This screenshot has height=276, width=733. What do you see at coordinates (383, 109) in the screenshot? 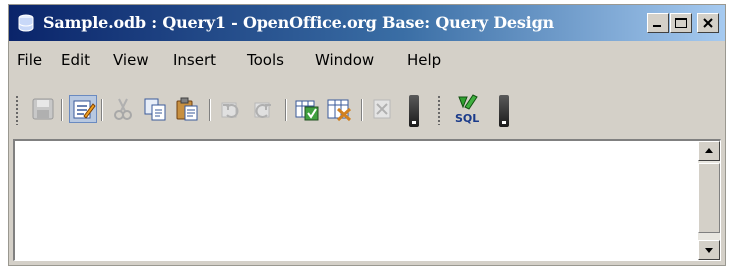
I see `delete-icon` at bounding box center [383, 109].